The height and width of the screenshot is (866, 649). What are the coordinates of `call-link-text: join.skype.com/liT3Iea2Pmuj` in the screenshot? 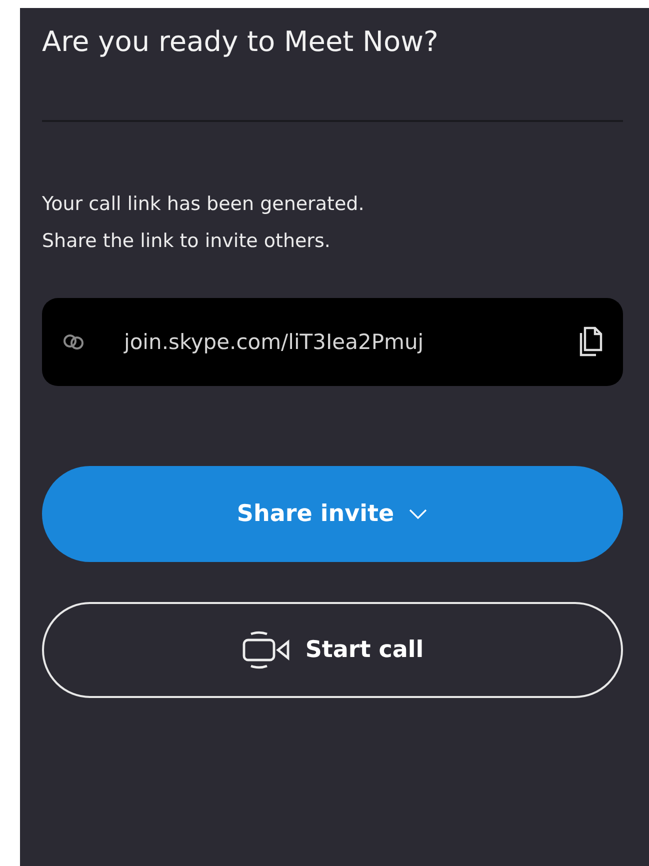 It's located at (274, 342).